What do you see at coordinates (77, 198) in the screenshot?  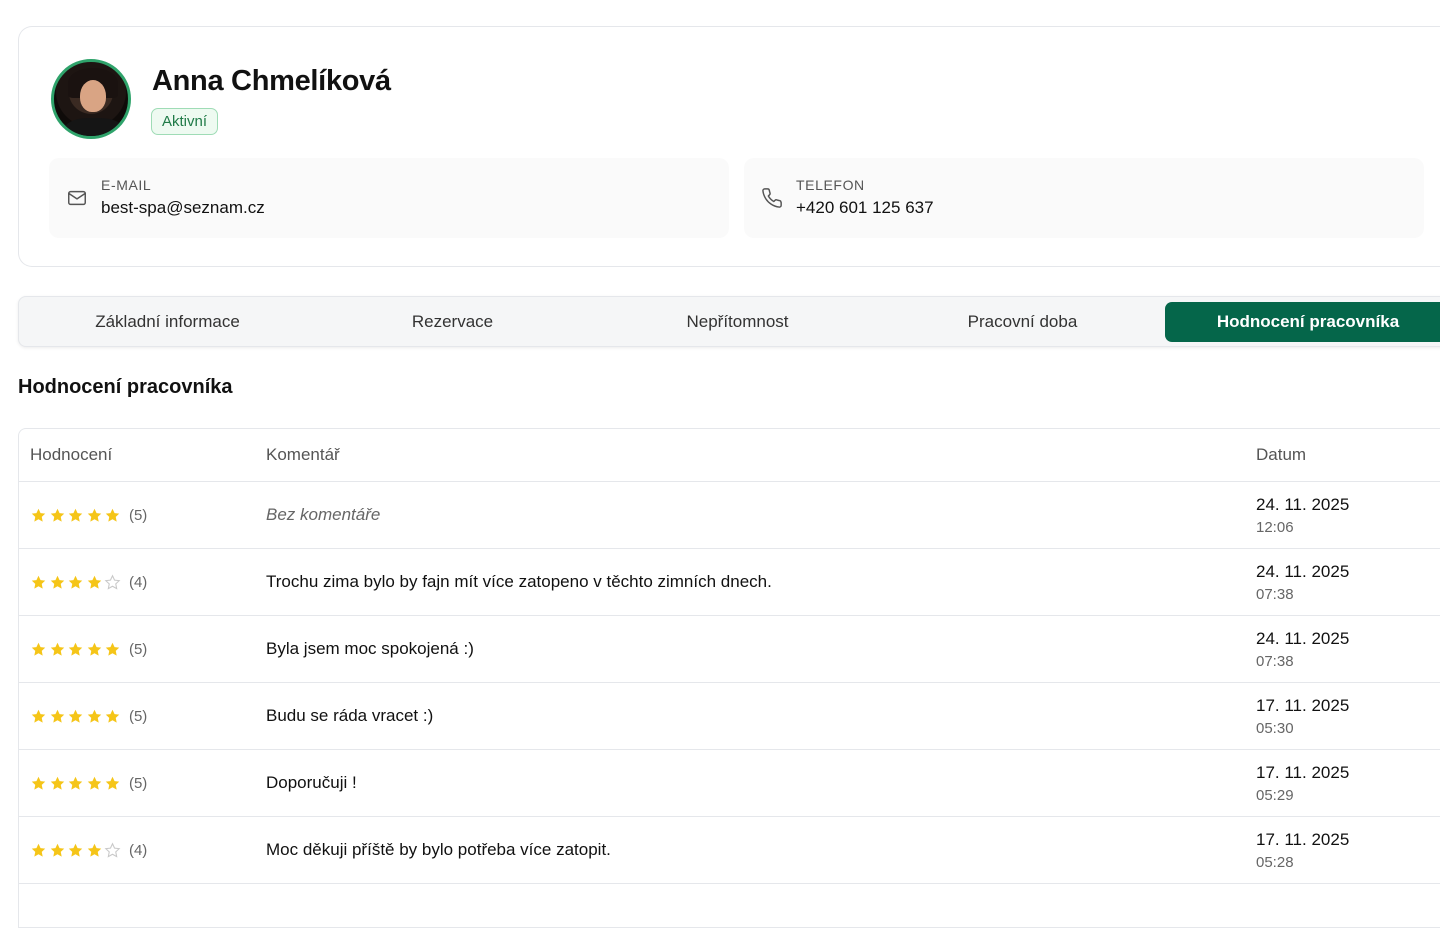 I see `mail-icon` at bounding box center [77, 198].